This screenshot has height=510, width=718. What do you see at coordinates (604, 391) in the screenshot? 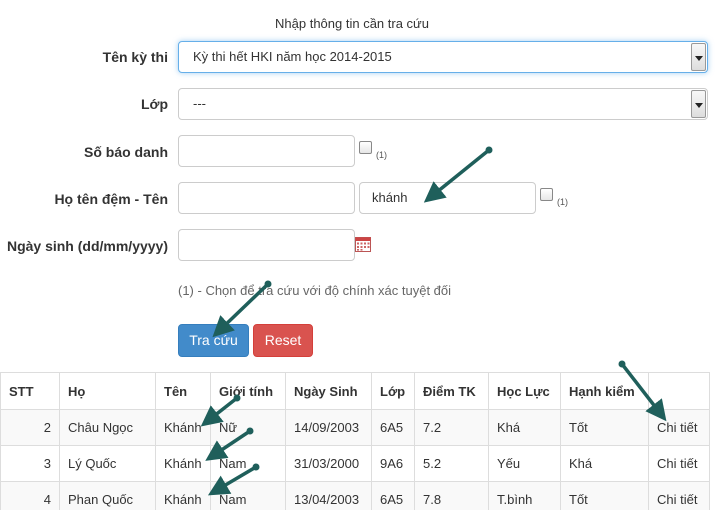
I see `col-hanh-kiem: Hạnh kiểm` at bounding box center [604, 391].